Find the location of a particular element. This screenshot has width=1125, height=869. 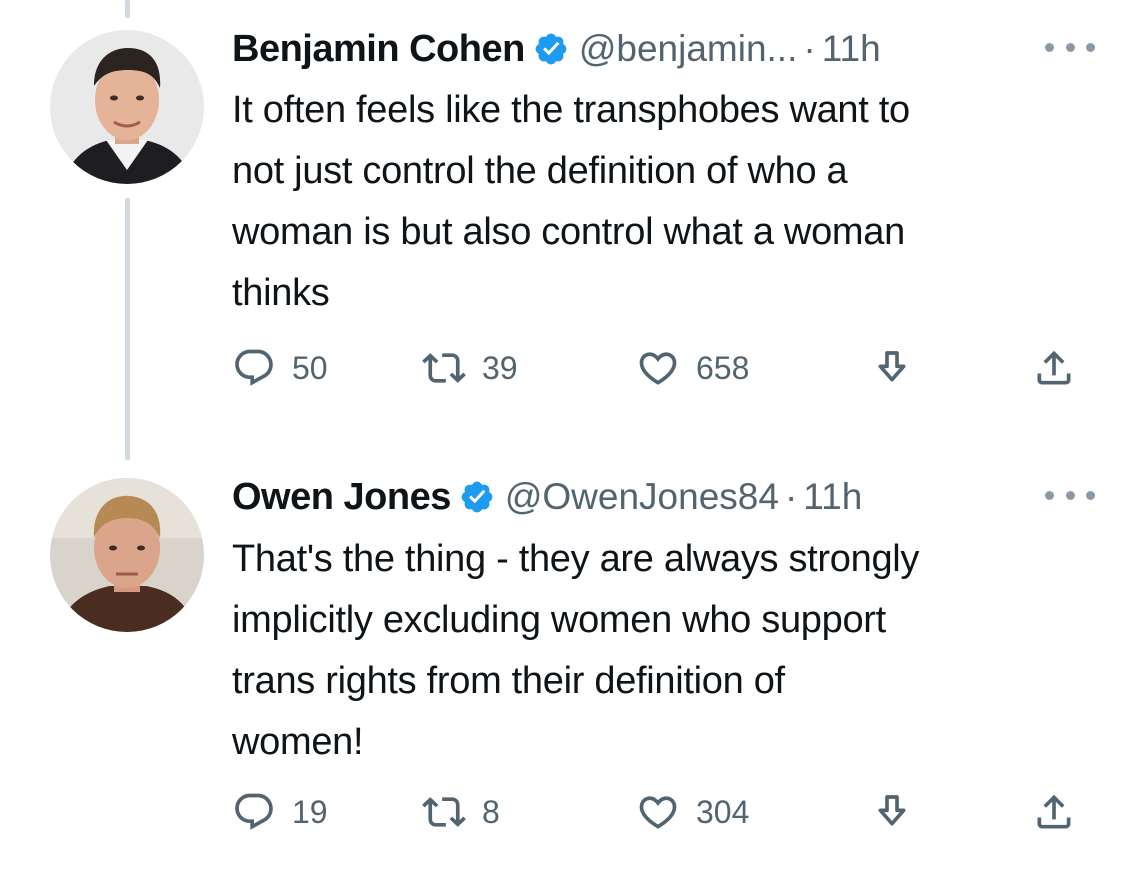

tweet-header: Benjamin Cohen @benjamin... · 11h is located at coordinates (663, 49).